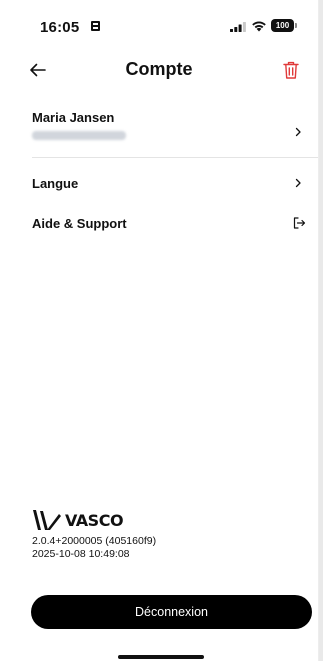 The image size is (323, 661). Describe the element at coordinates (171, 612) in the screenshot. I see `logout-button: Déconnexion` at that location.